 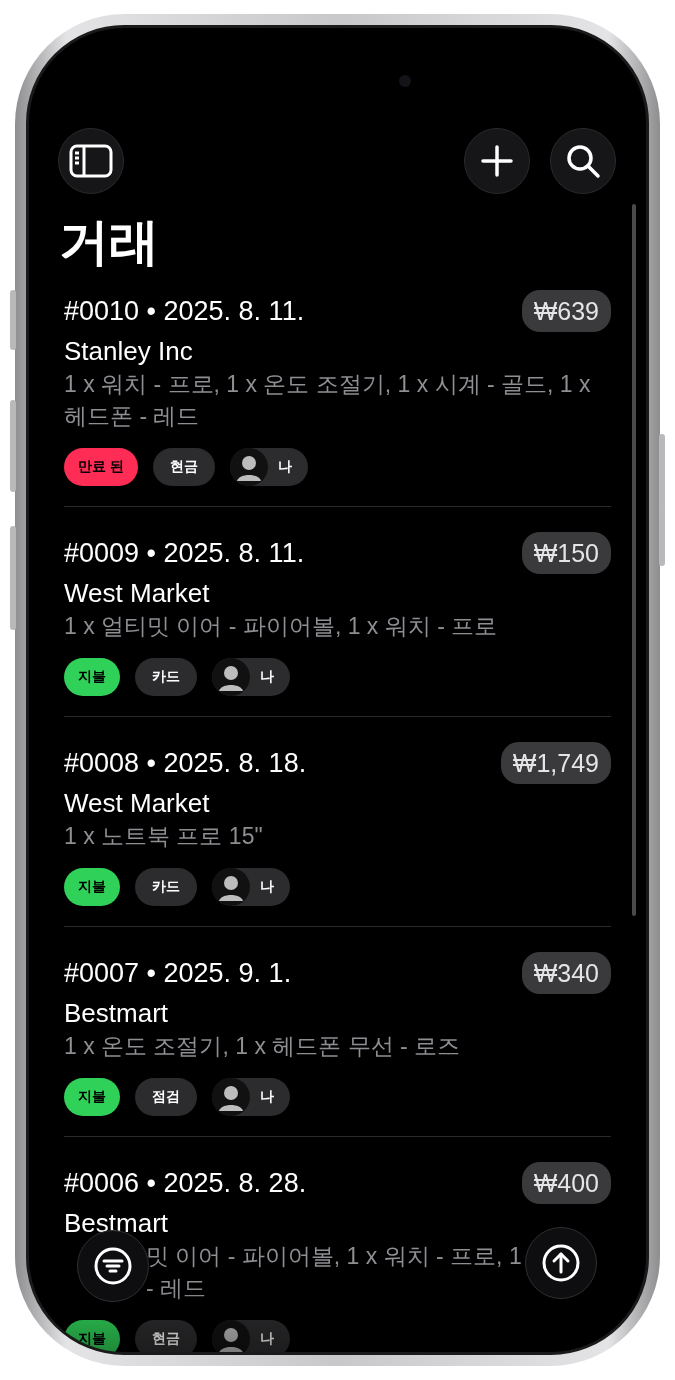 What do you see at coordinates (497, 161) in the screenshot?
I see `plus-icon` at bounding box center [497, 161].